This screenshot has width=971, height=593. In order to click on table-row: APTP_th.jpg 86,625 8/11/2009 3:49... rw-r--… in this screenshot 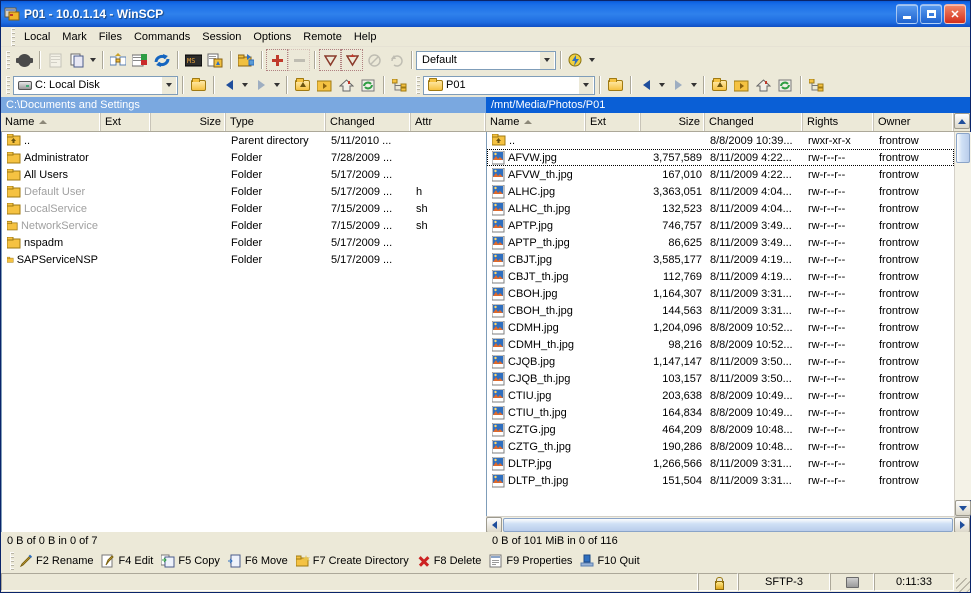, I will do `click(720, 242)`.